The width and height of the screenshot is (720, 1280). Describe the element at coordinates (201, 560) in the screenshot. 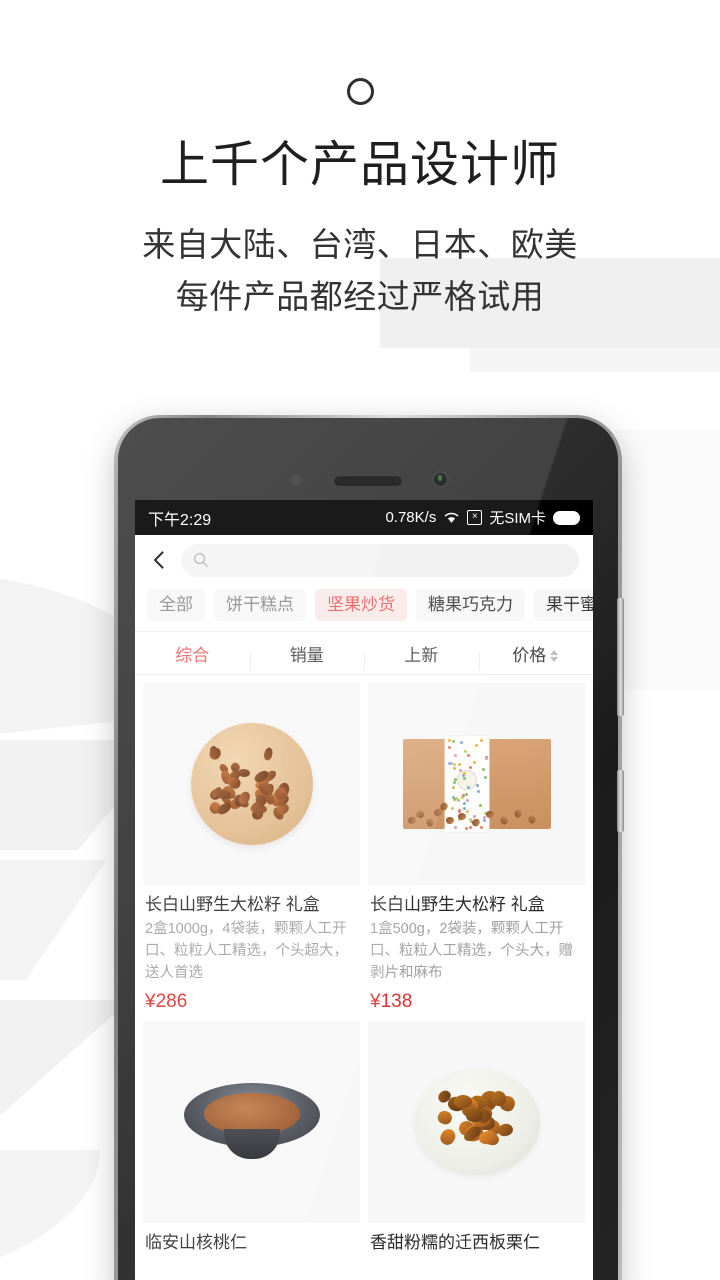

I see `search-icon` at that location.